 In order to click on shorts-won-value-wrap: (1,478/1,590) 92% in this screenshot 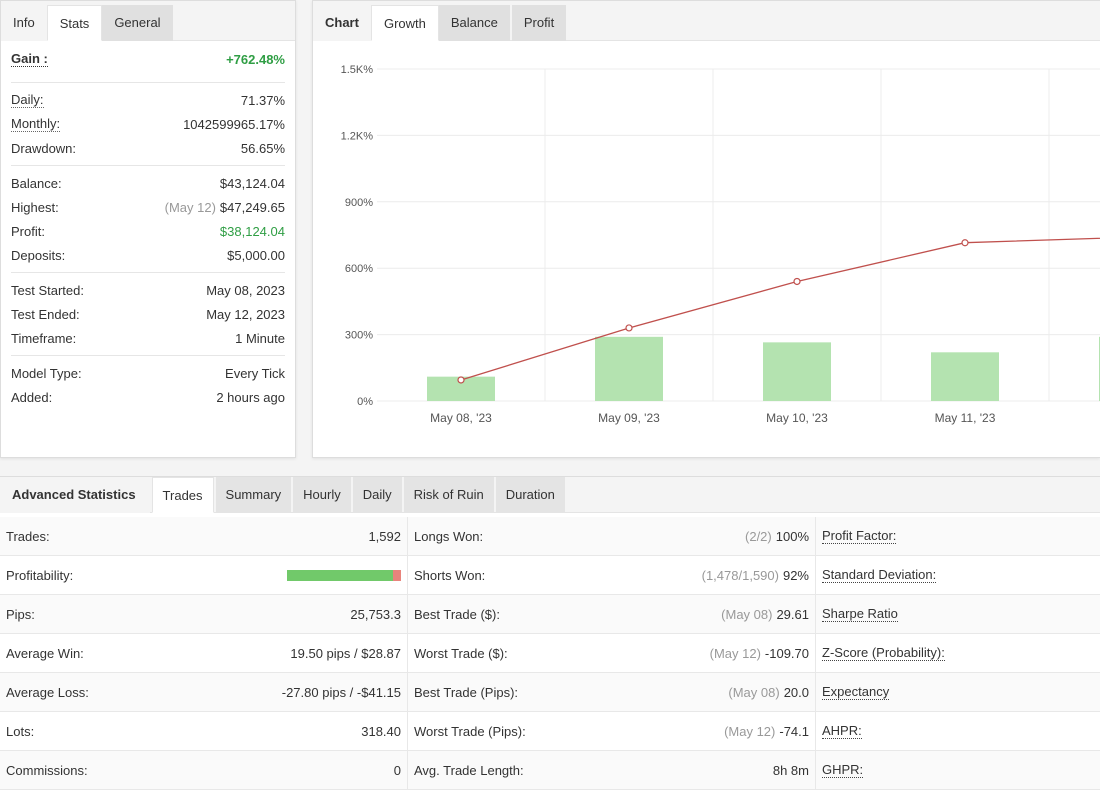, I will do `click(755, 575)`.